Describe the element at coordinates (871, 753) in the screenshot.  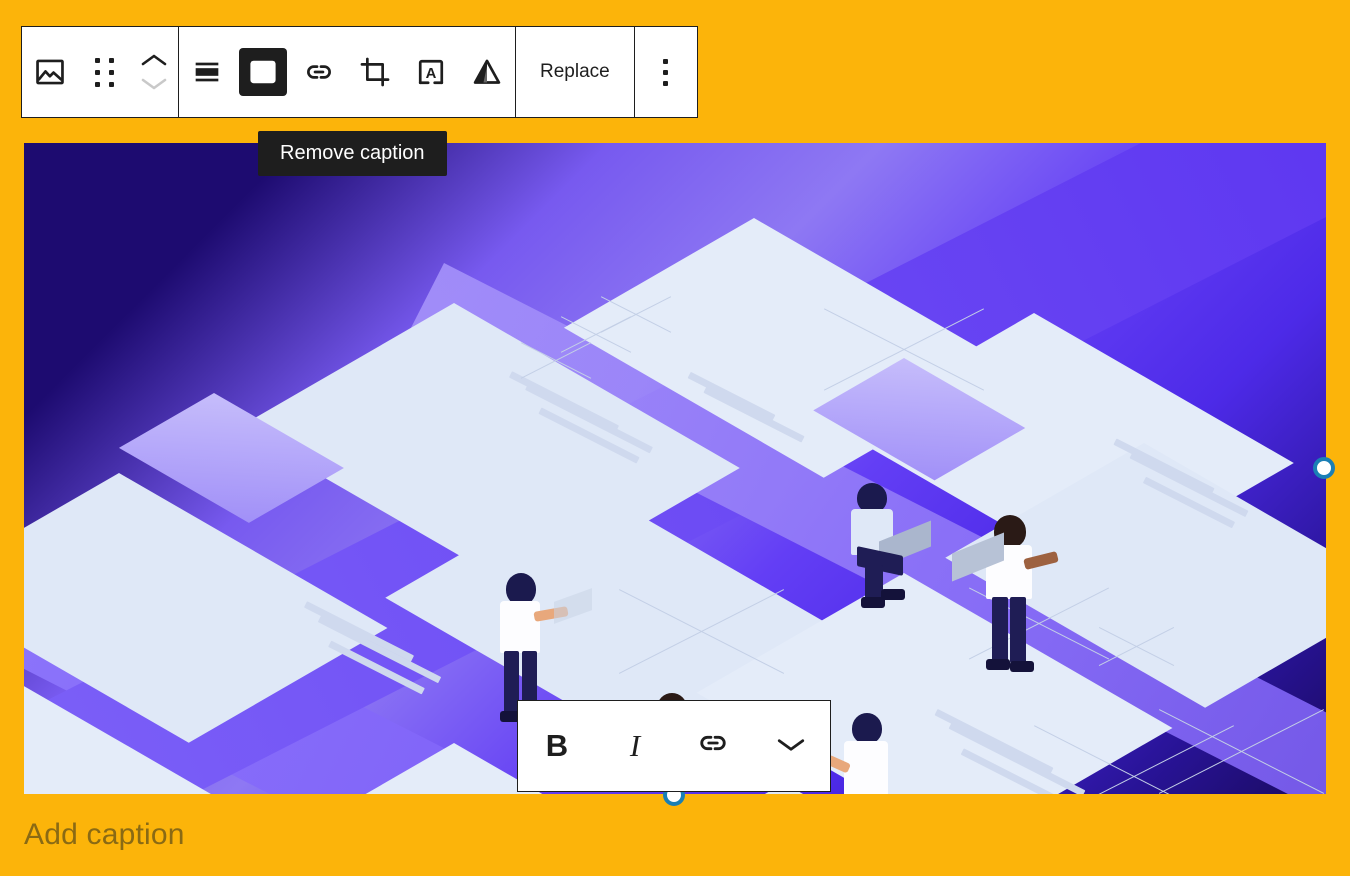
I see `illustration-person-standing-center` at that location.